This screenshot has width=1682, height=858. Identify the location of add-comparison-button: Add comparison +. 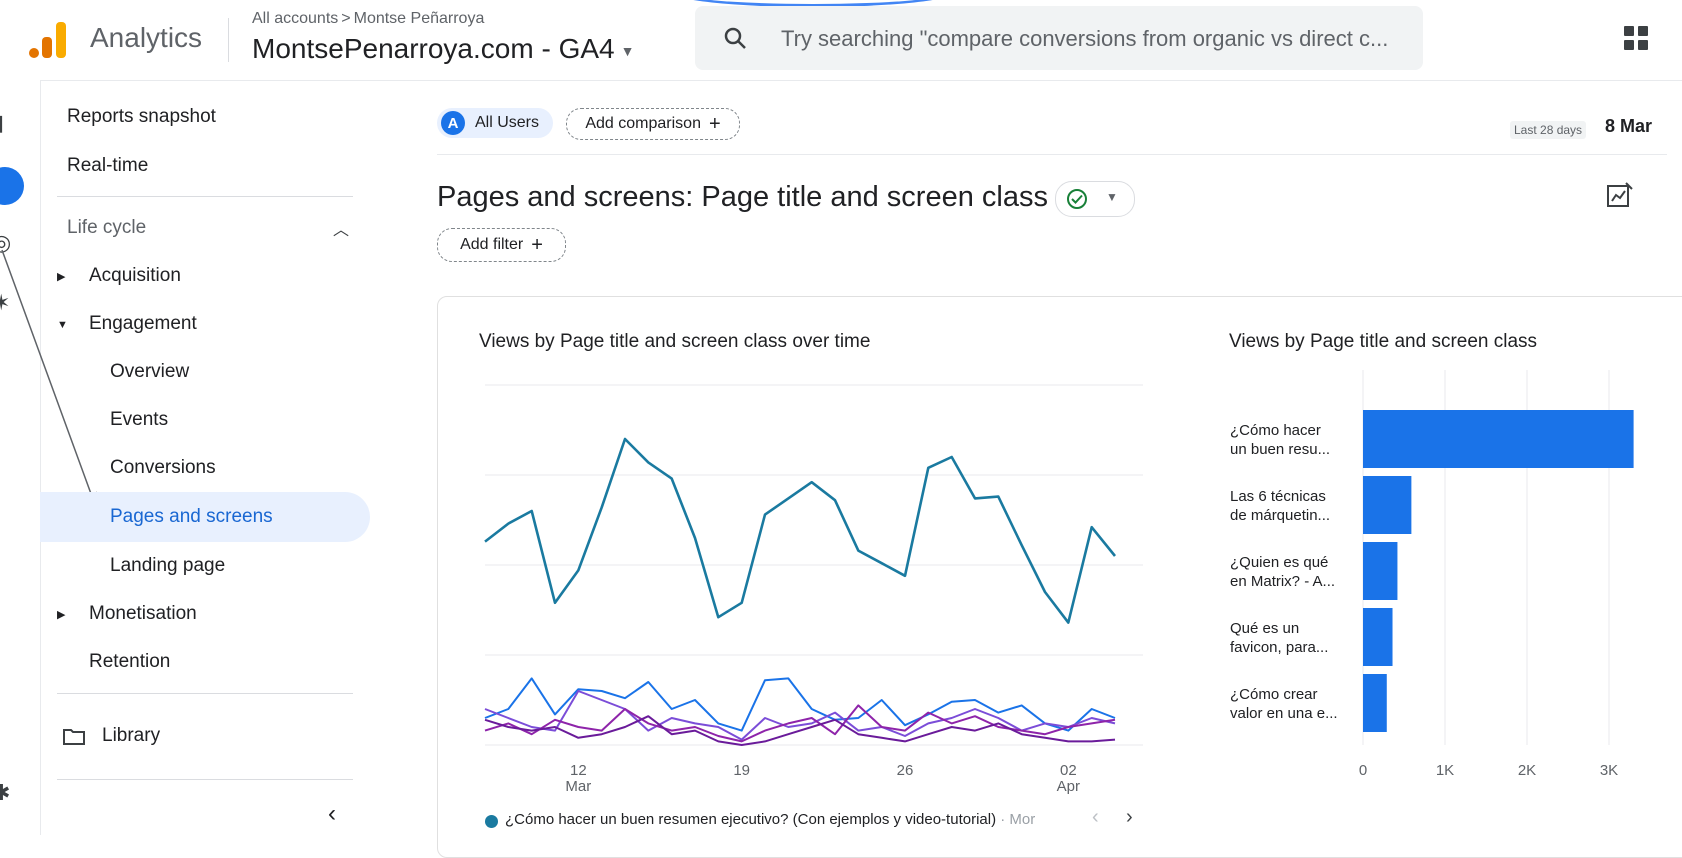
(653, 124).